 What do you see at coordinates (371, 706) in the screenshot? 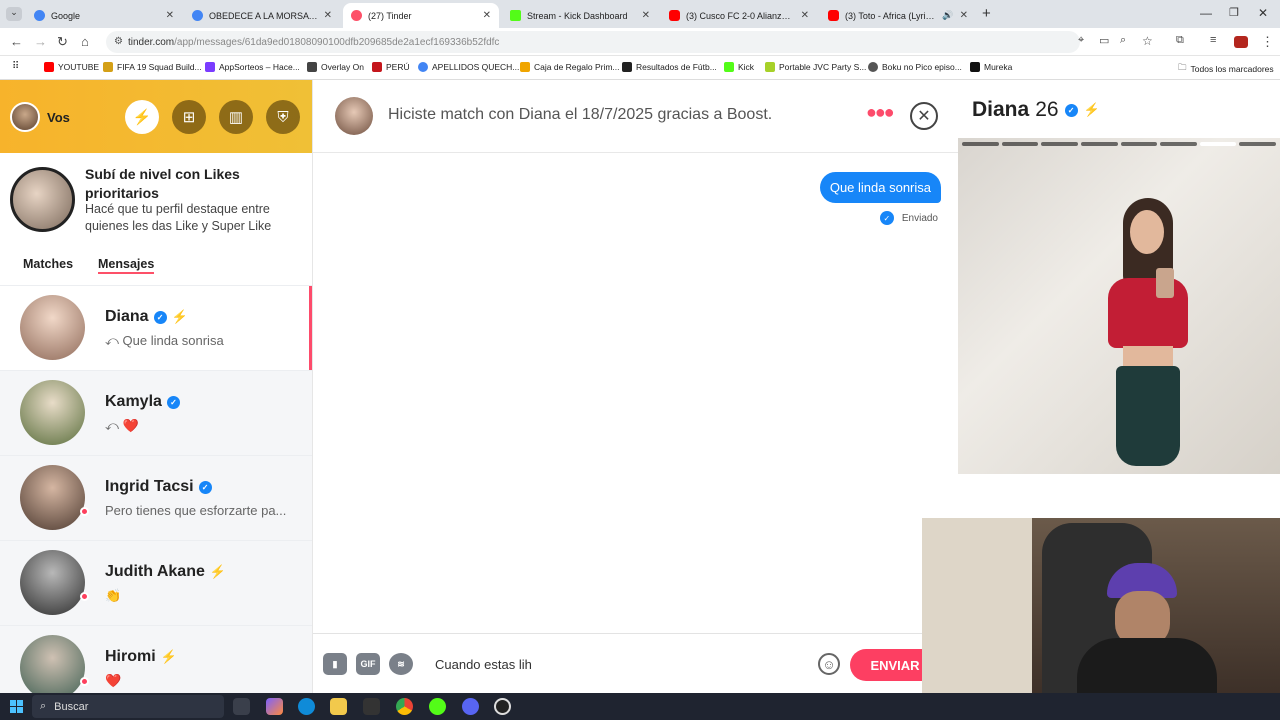
I see `capcut-icon` at bounding box center [371, 706].